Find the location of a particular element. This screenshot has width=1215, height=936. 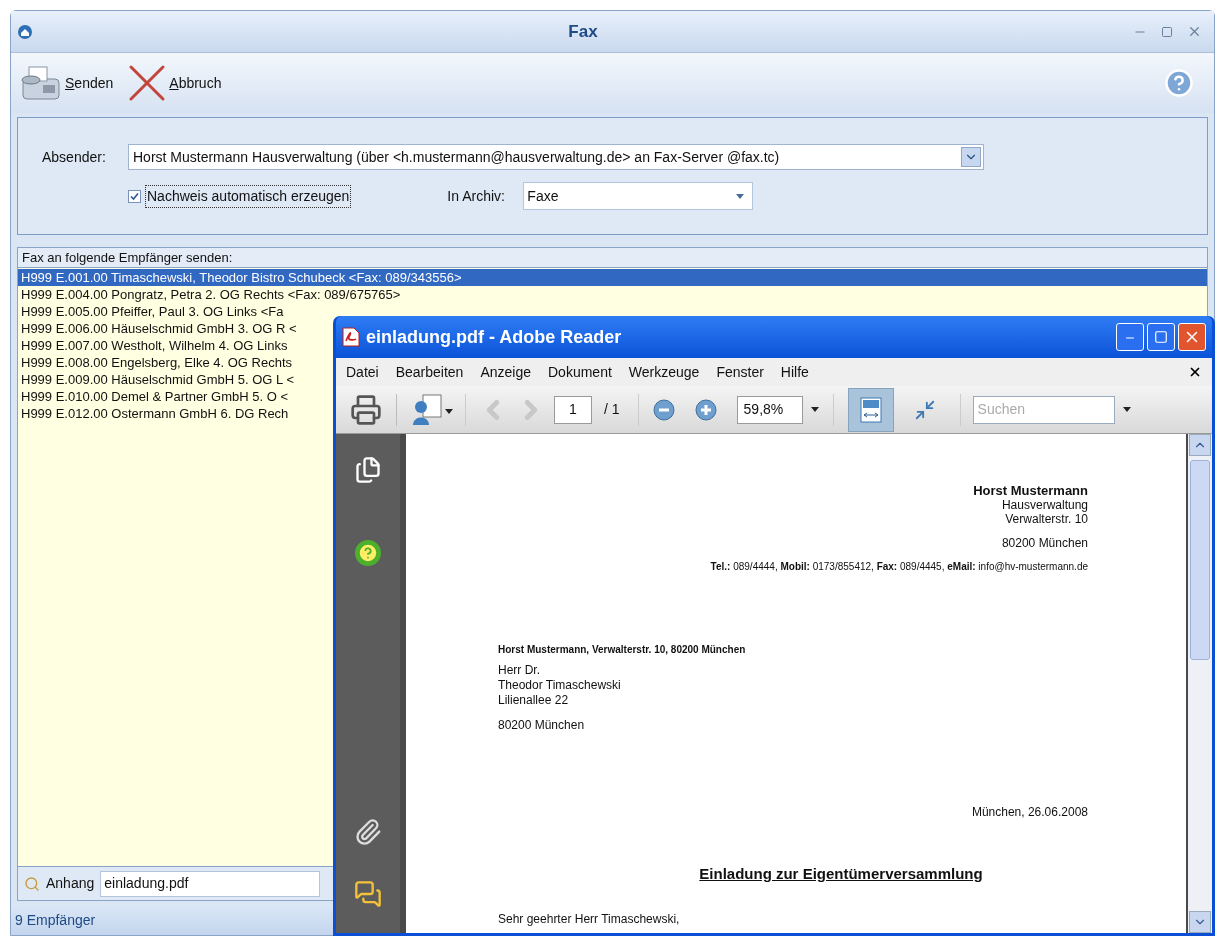

recipient-row: H999 E.005.00 Pfeiffer, Paul 3. OG Links <Fa is located at coordinates (152, 311).